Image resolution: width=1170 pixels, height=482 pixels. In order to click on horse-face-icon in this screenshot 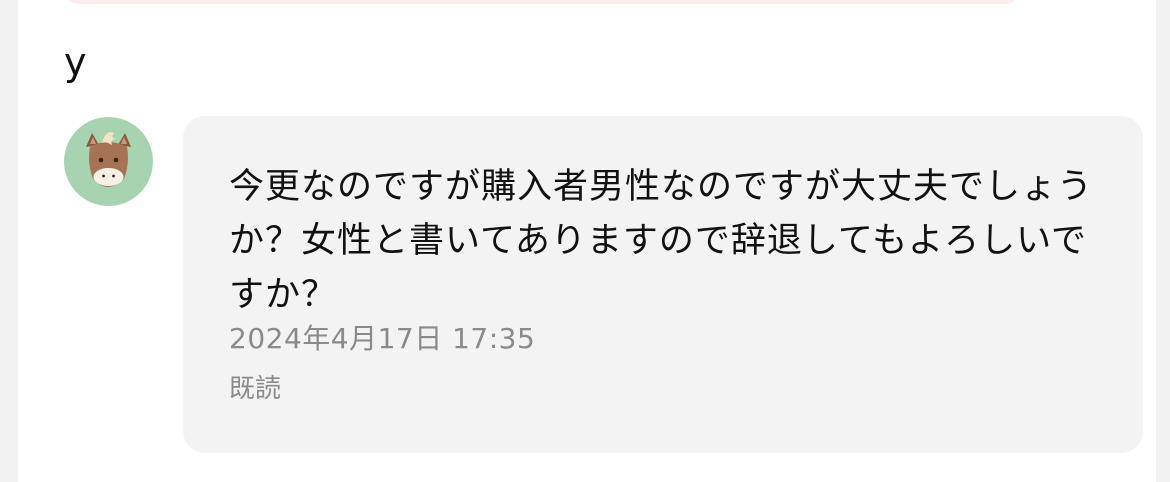, I will do `click(108, 159)`.